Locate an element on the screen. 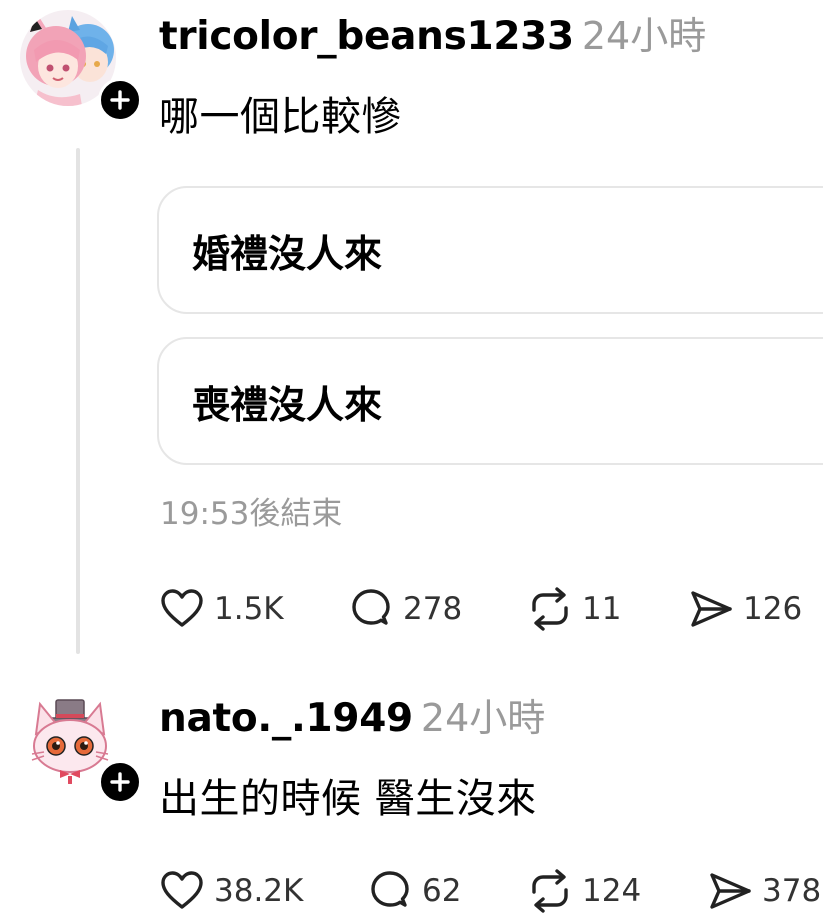 Image resolution: width=823 pixels, height=914 pixels. repost-count: 11 is located at coordinates (602, 608).